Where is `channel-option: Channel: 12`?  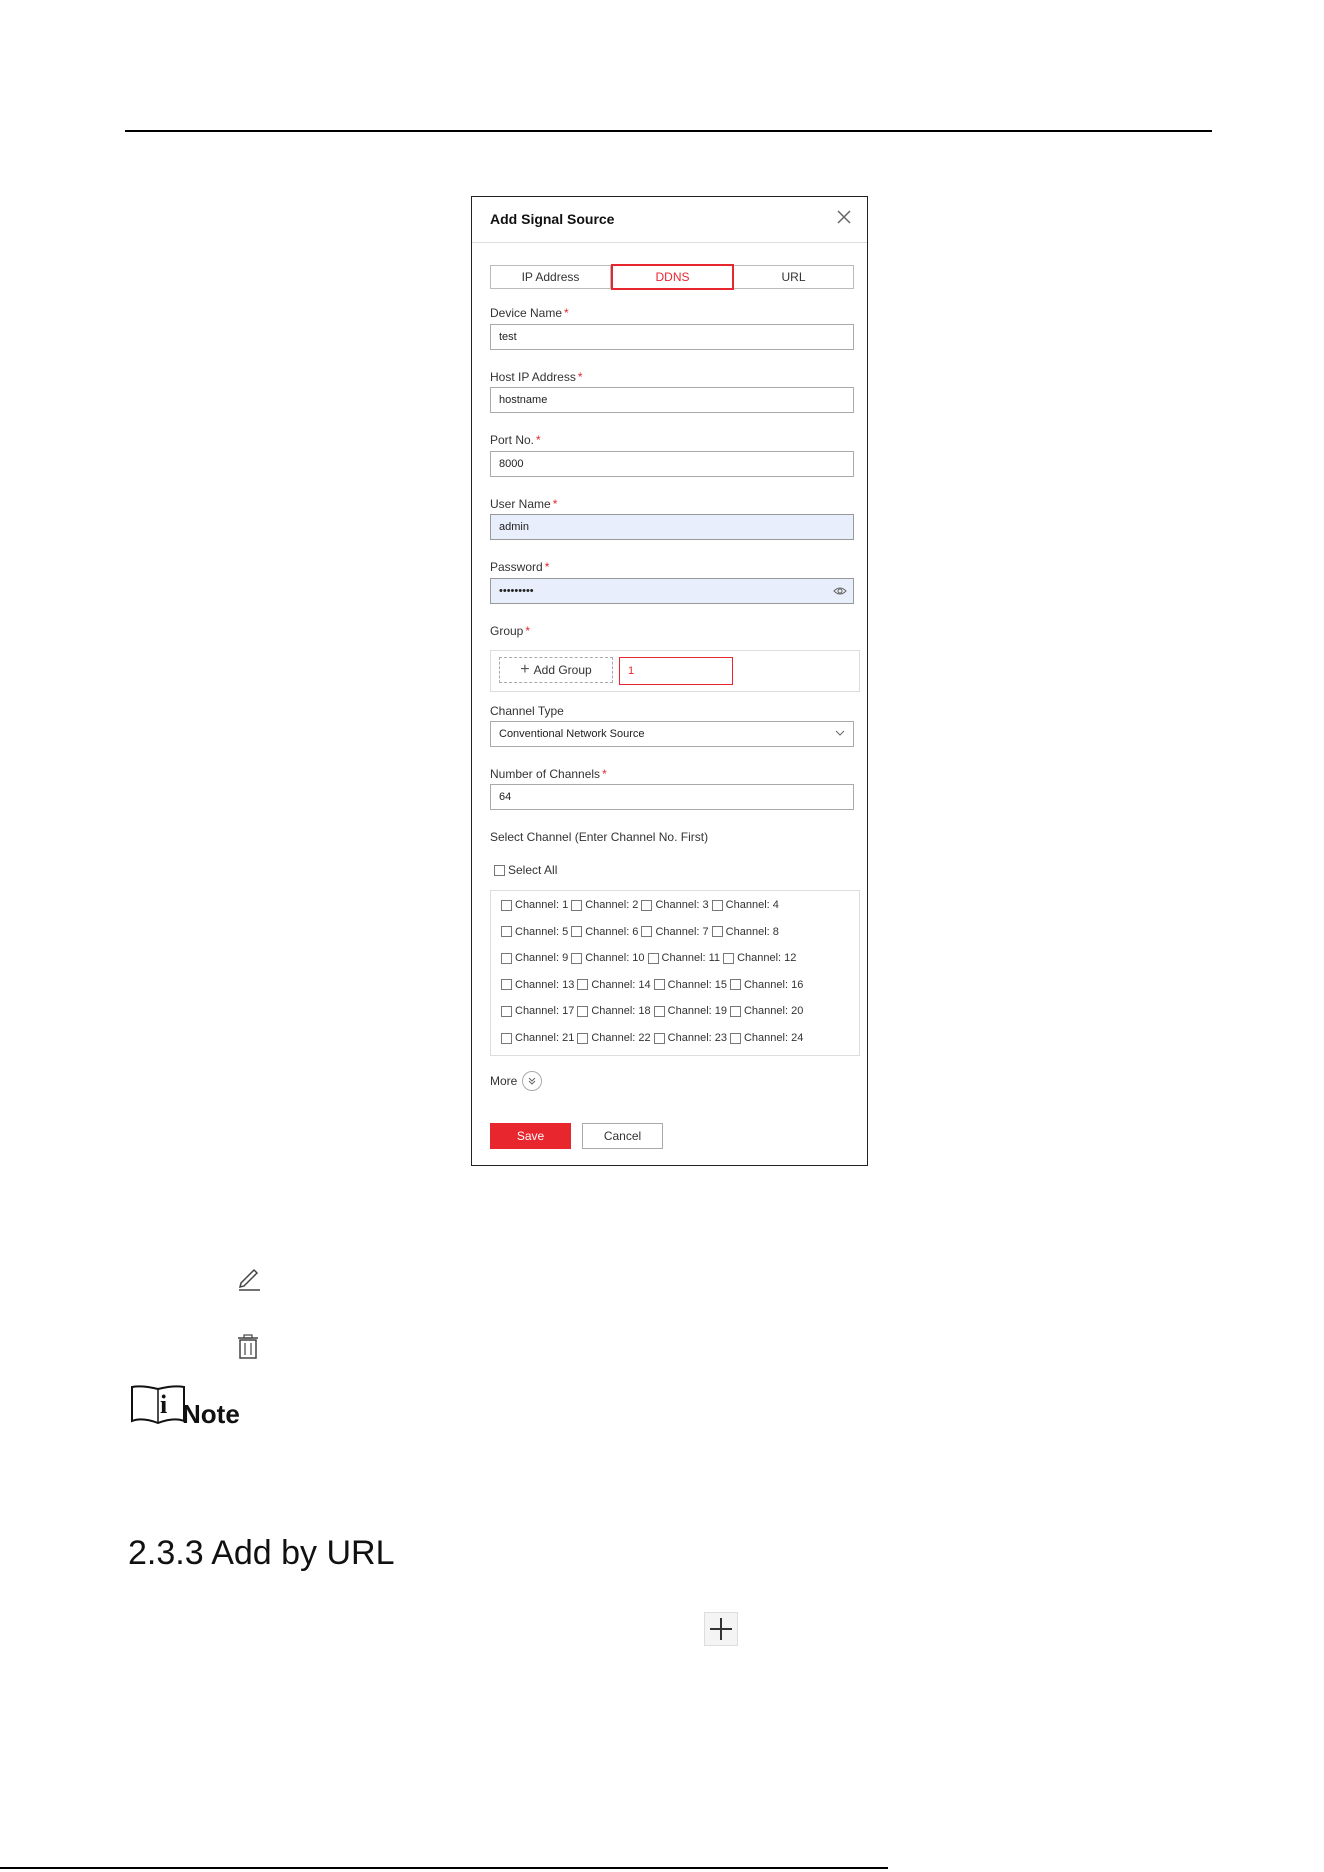
channel-option: Channel: 12 is located at coordinates (759, 958).